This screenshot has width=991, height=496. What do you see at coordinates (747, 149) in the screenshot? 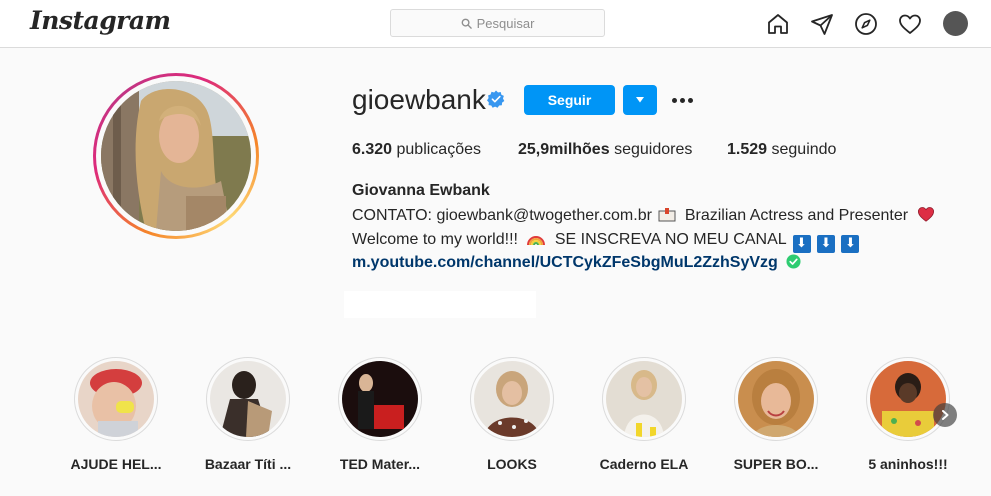
I see `stat-following-count: 1.529` at bounding box center [747, 149].